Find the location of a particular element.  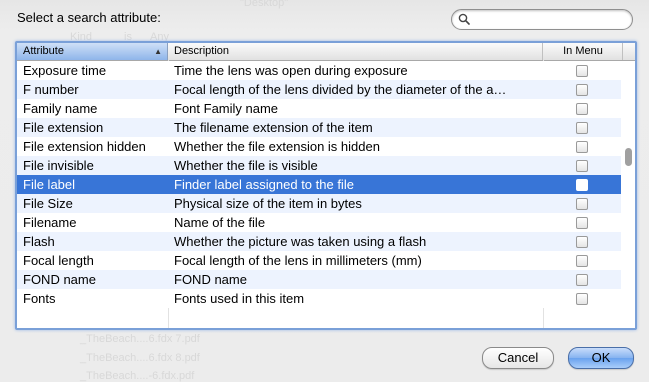

attribute-cell: FOND name is located at coordinates (59, 279).